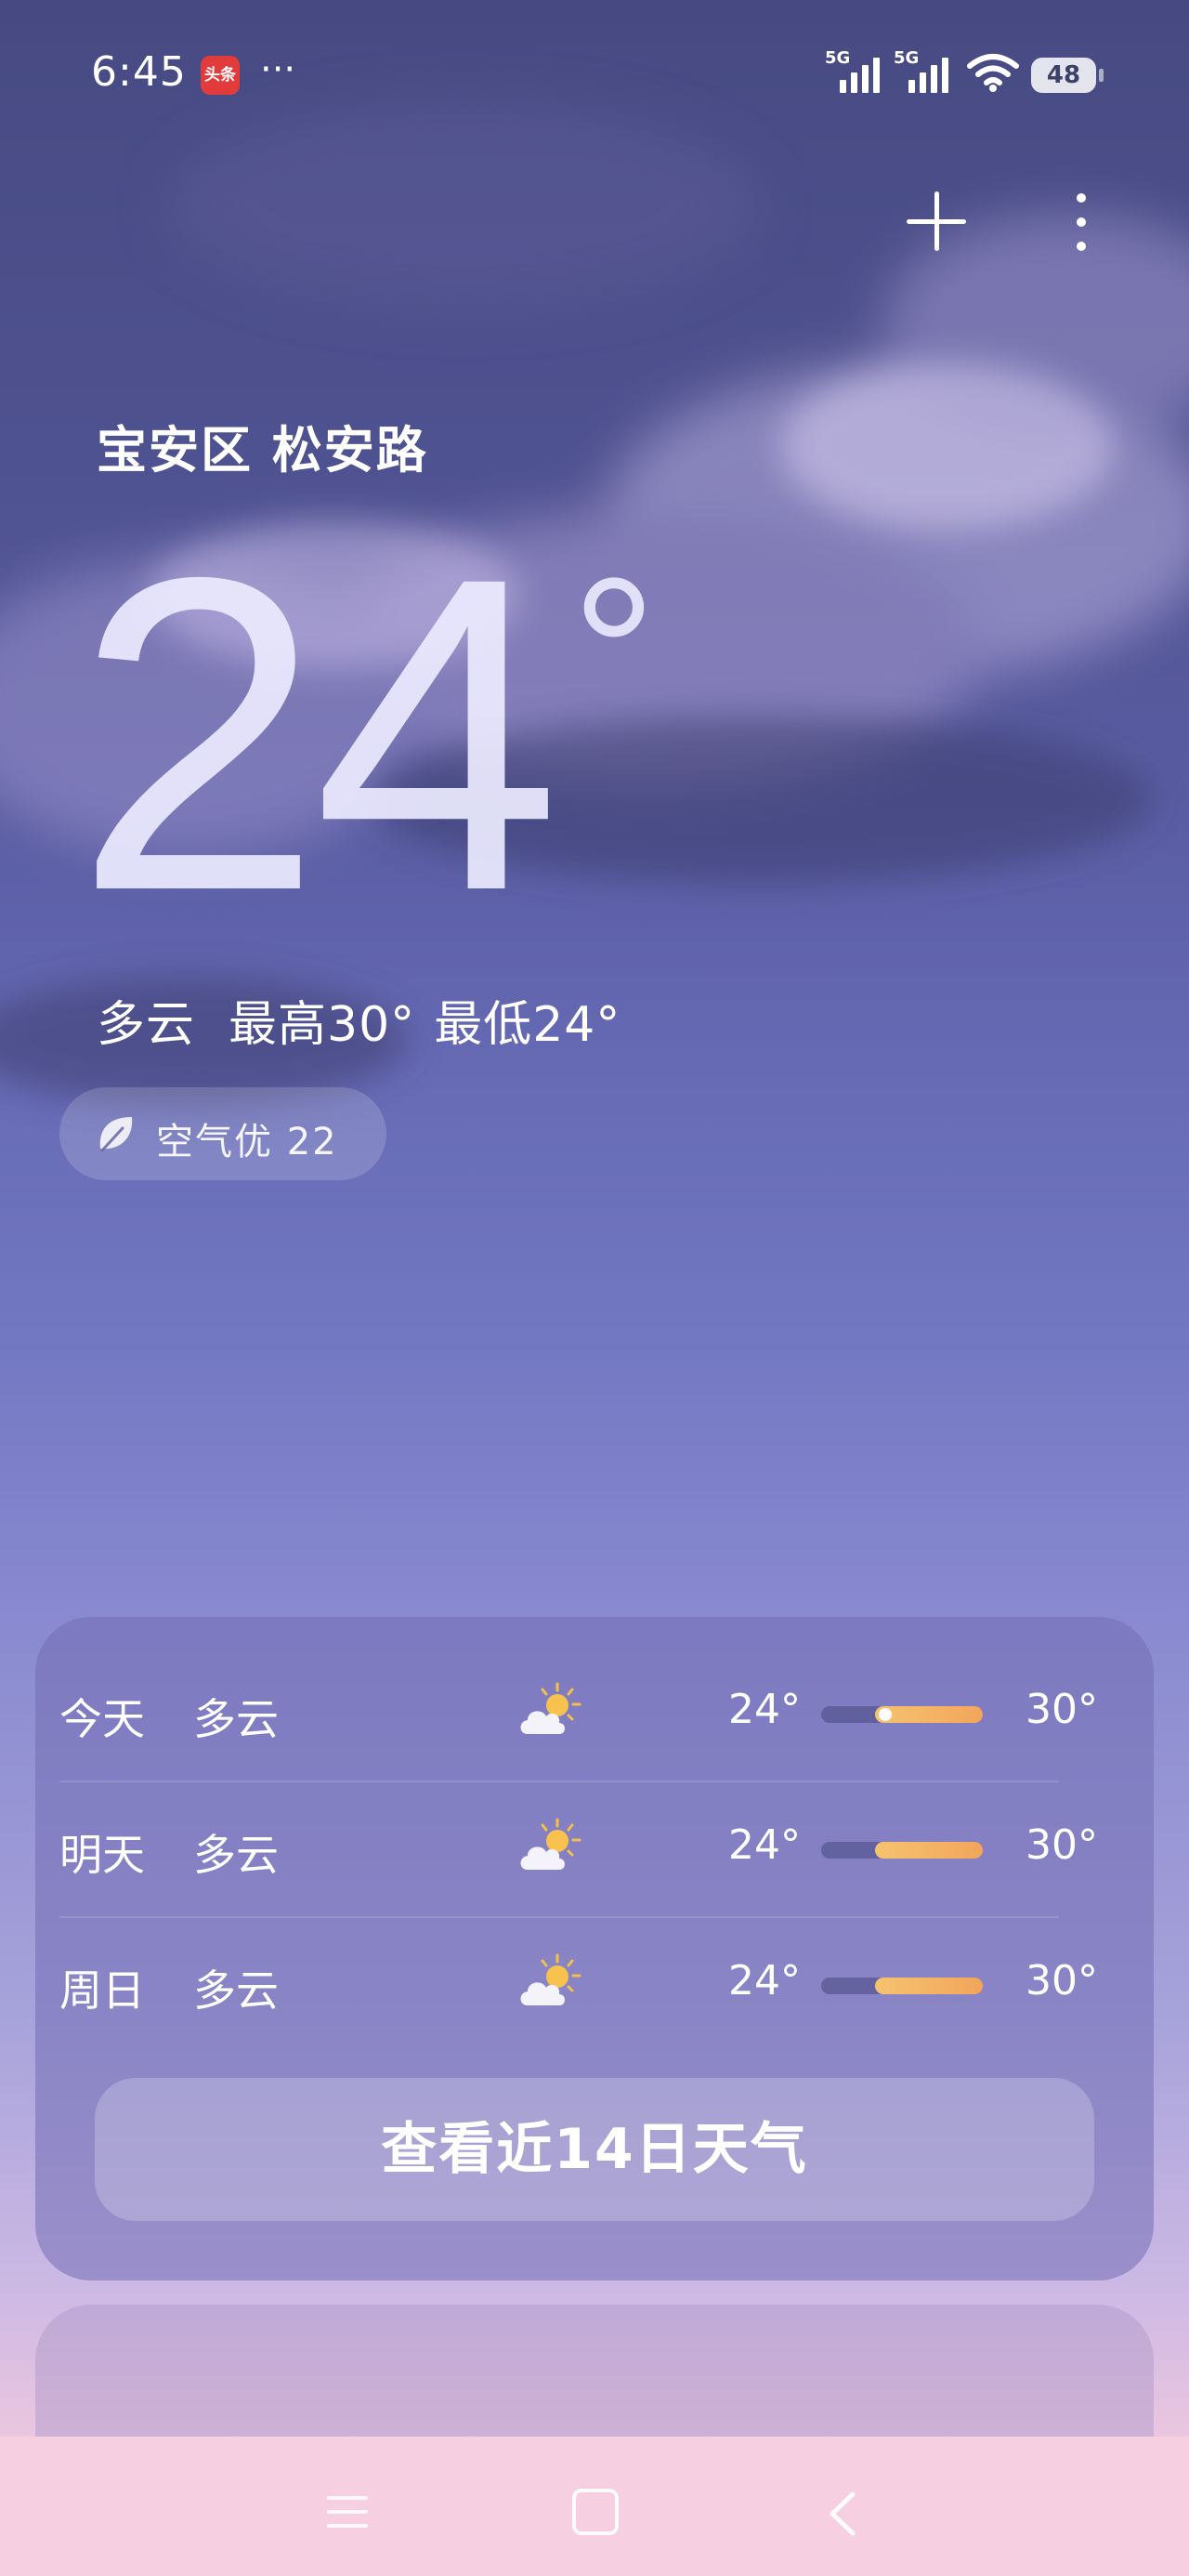 The image size is (1189, 2576). I want to click on current-condition-line: 多云 最高30° 最低24°, so click(375, 1020).